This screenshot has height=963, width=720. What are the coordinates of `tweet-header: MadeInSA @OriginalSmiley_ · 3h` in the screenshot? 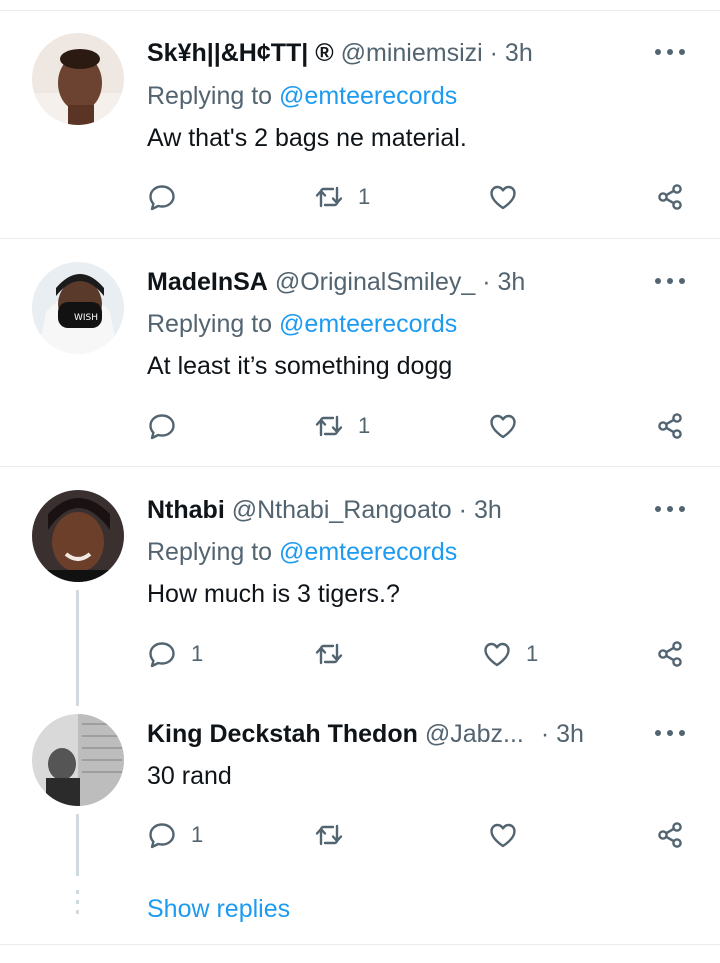 It's located at (336, 282).